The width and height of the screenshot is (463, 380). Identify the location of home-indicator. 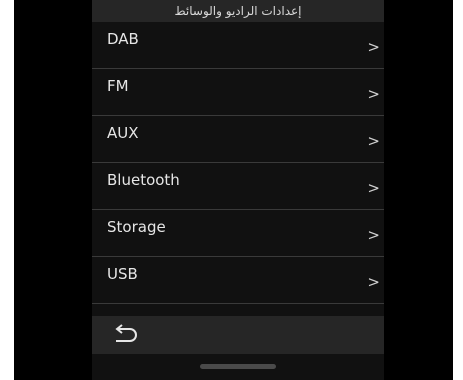
(238, 366).